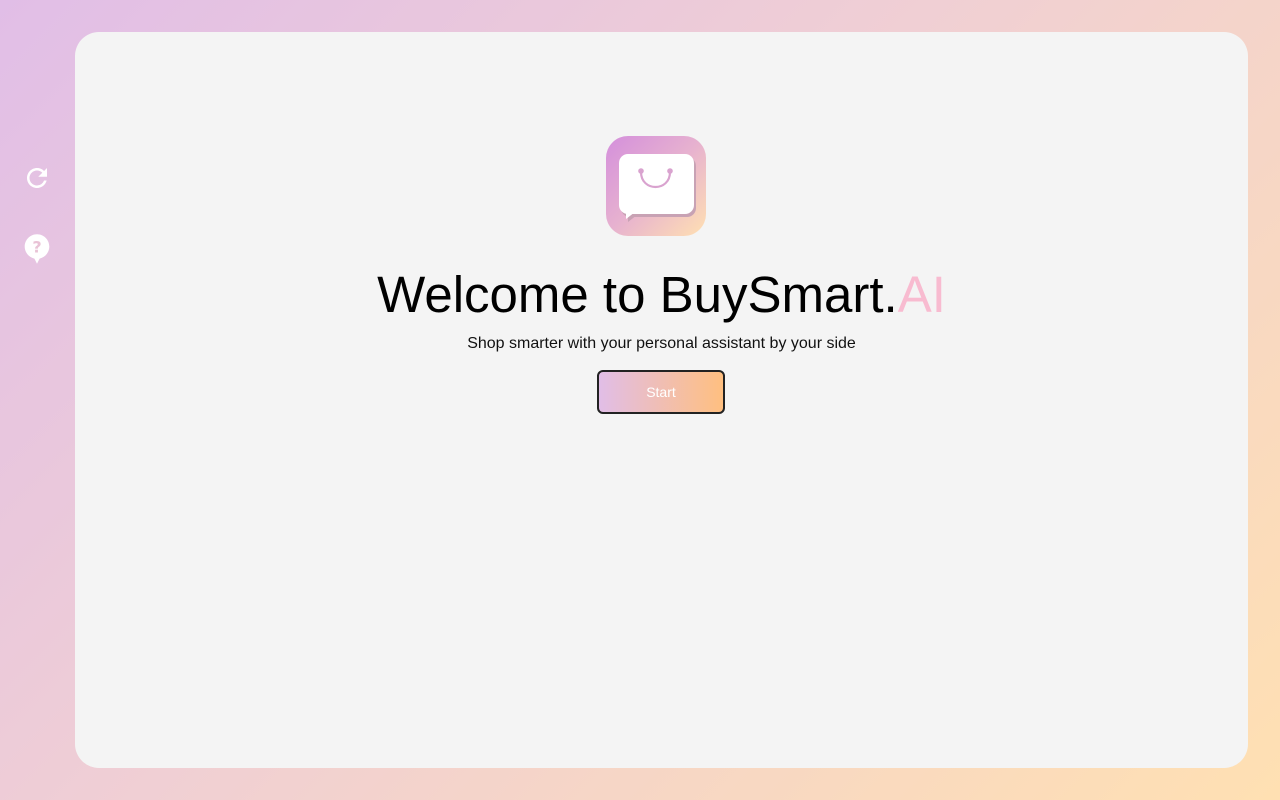  I want to click on refresh-icon, so click(37, 178).